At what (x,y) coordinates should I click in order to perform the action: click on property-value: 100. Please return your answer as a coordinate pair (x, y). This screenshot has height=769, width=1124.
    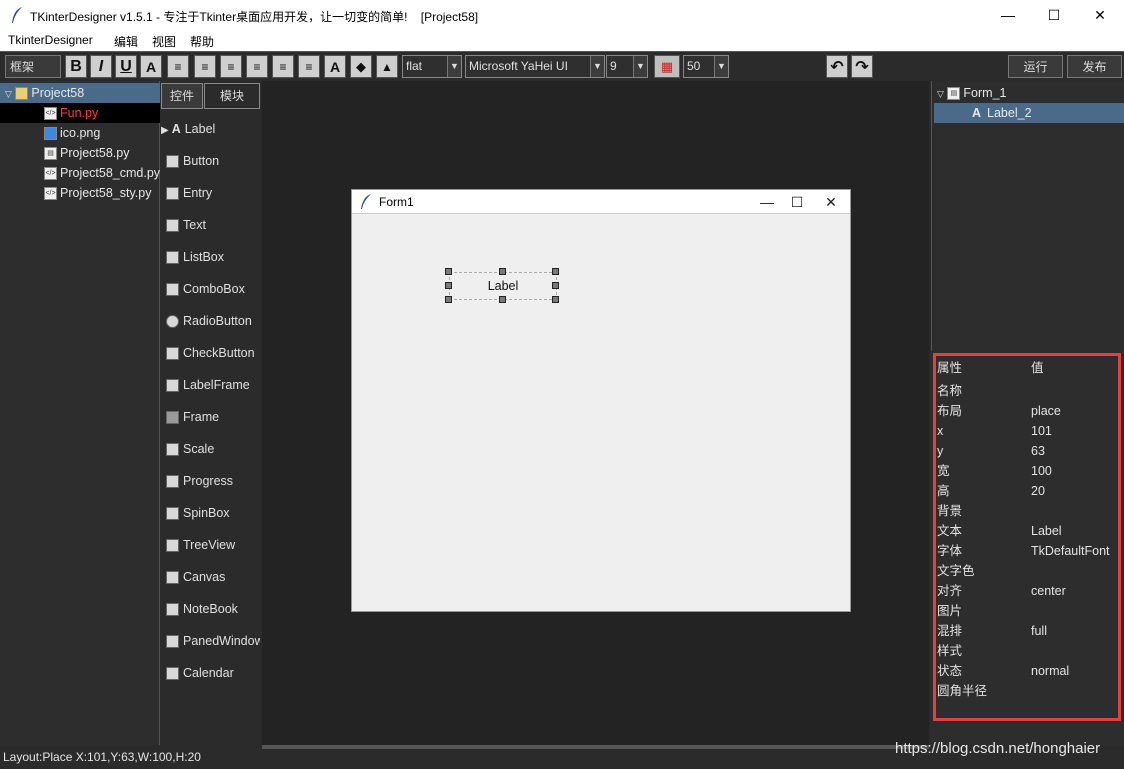
    Looking at the image, I should click on (1041, 471).